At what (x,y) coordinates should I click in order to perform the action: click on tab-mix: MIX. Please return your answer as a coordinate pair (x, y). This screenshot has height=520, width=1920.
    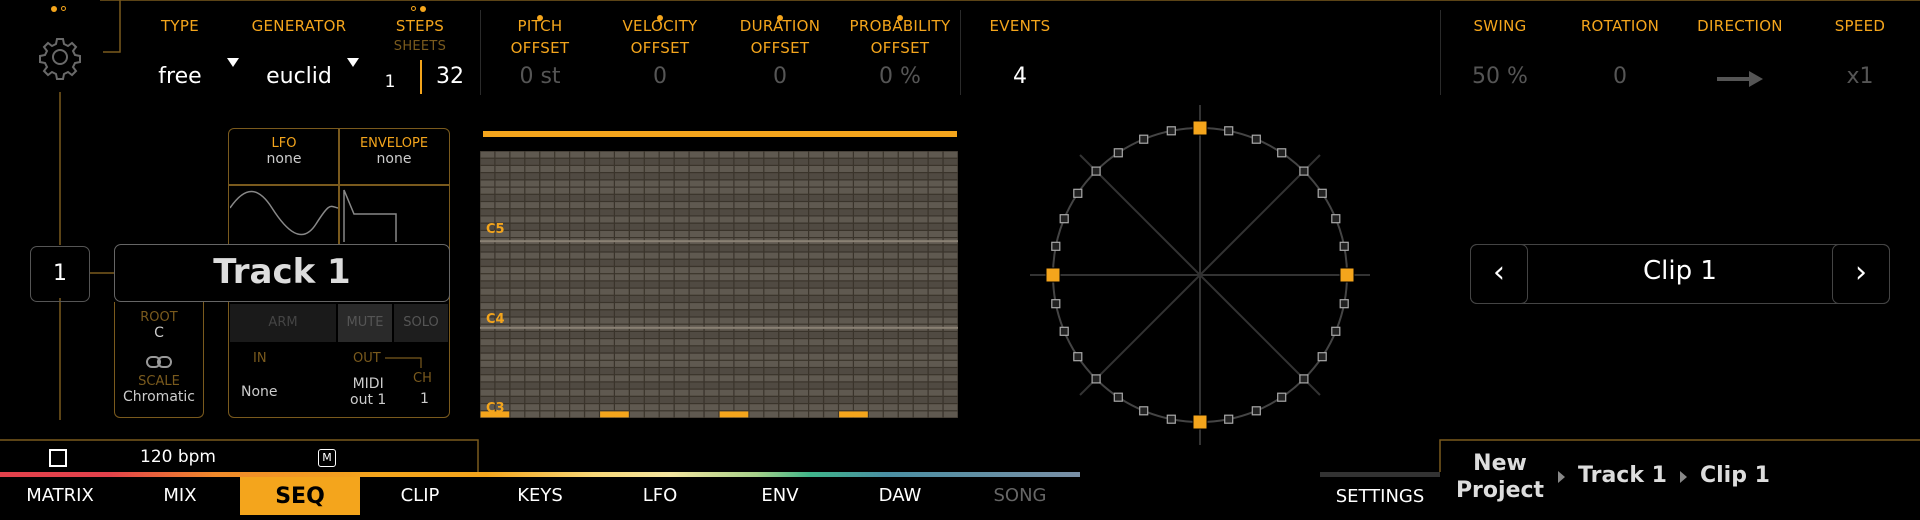
    Looking at the image, I should click on (180, 493).